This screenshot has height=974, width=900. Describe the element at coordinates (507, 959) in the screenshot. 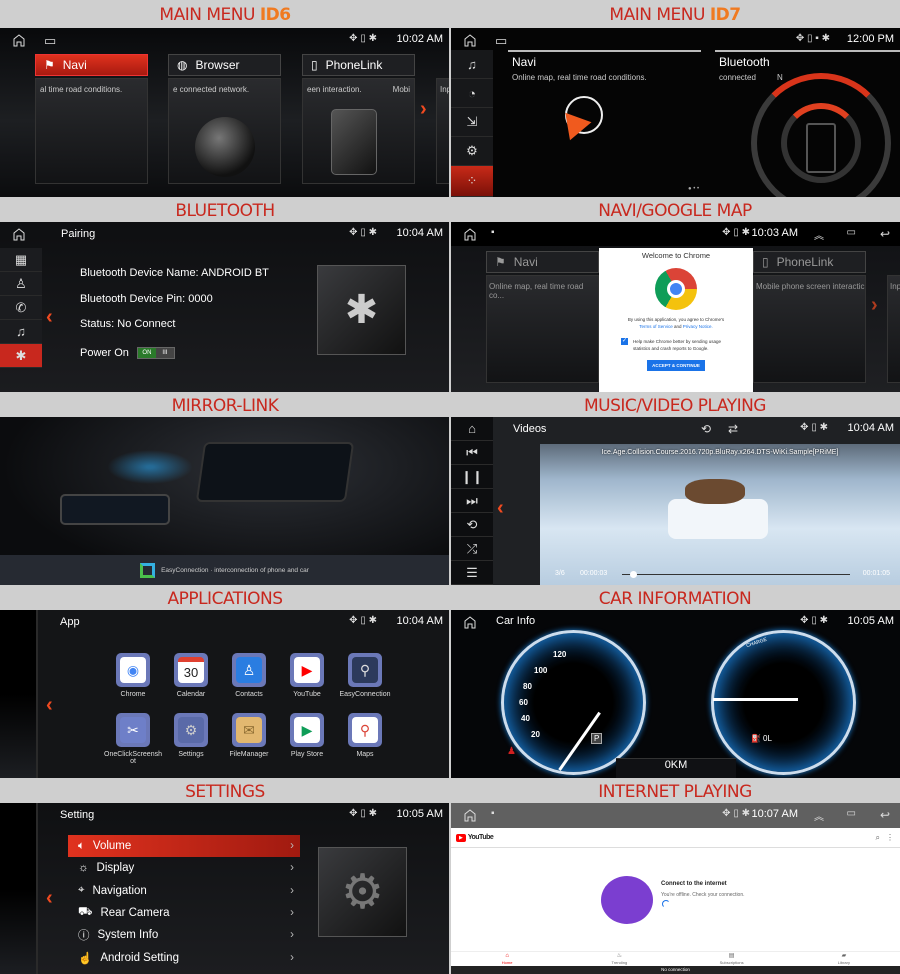

I see `nav-home: ⌂ Home` at that location.